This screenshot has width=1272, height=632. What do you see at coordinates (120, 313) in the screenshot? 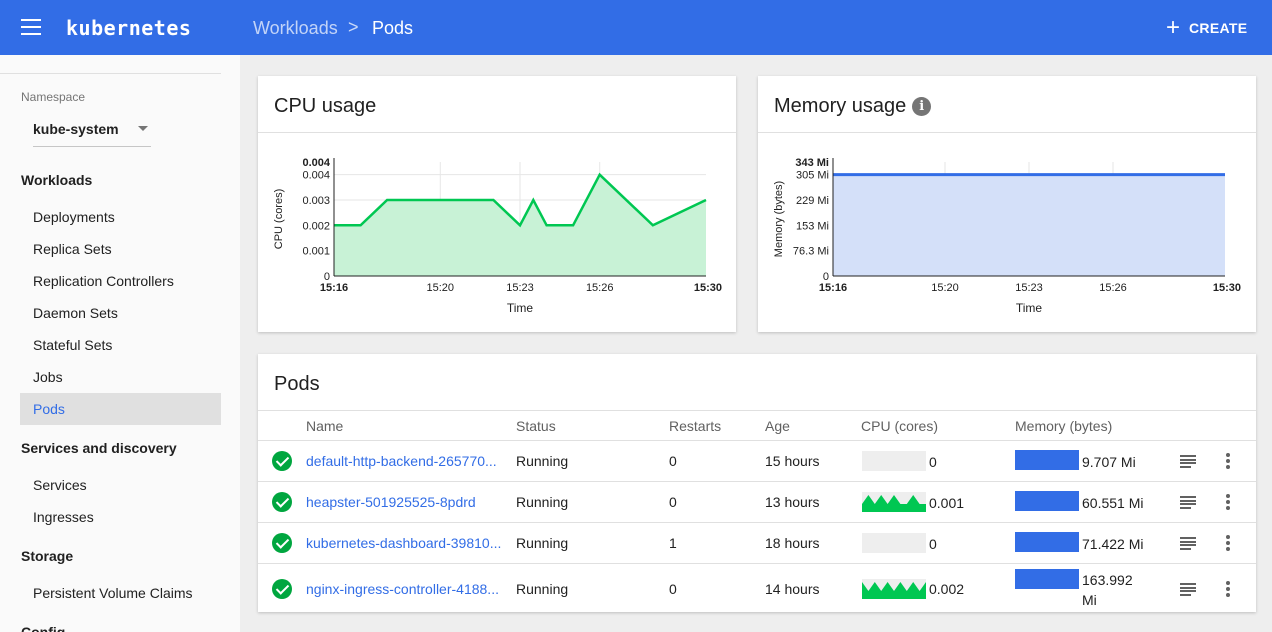
I see `sidebar-item-daemon-sets: Daemon Sets` at bounding box center [120, 313].